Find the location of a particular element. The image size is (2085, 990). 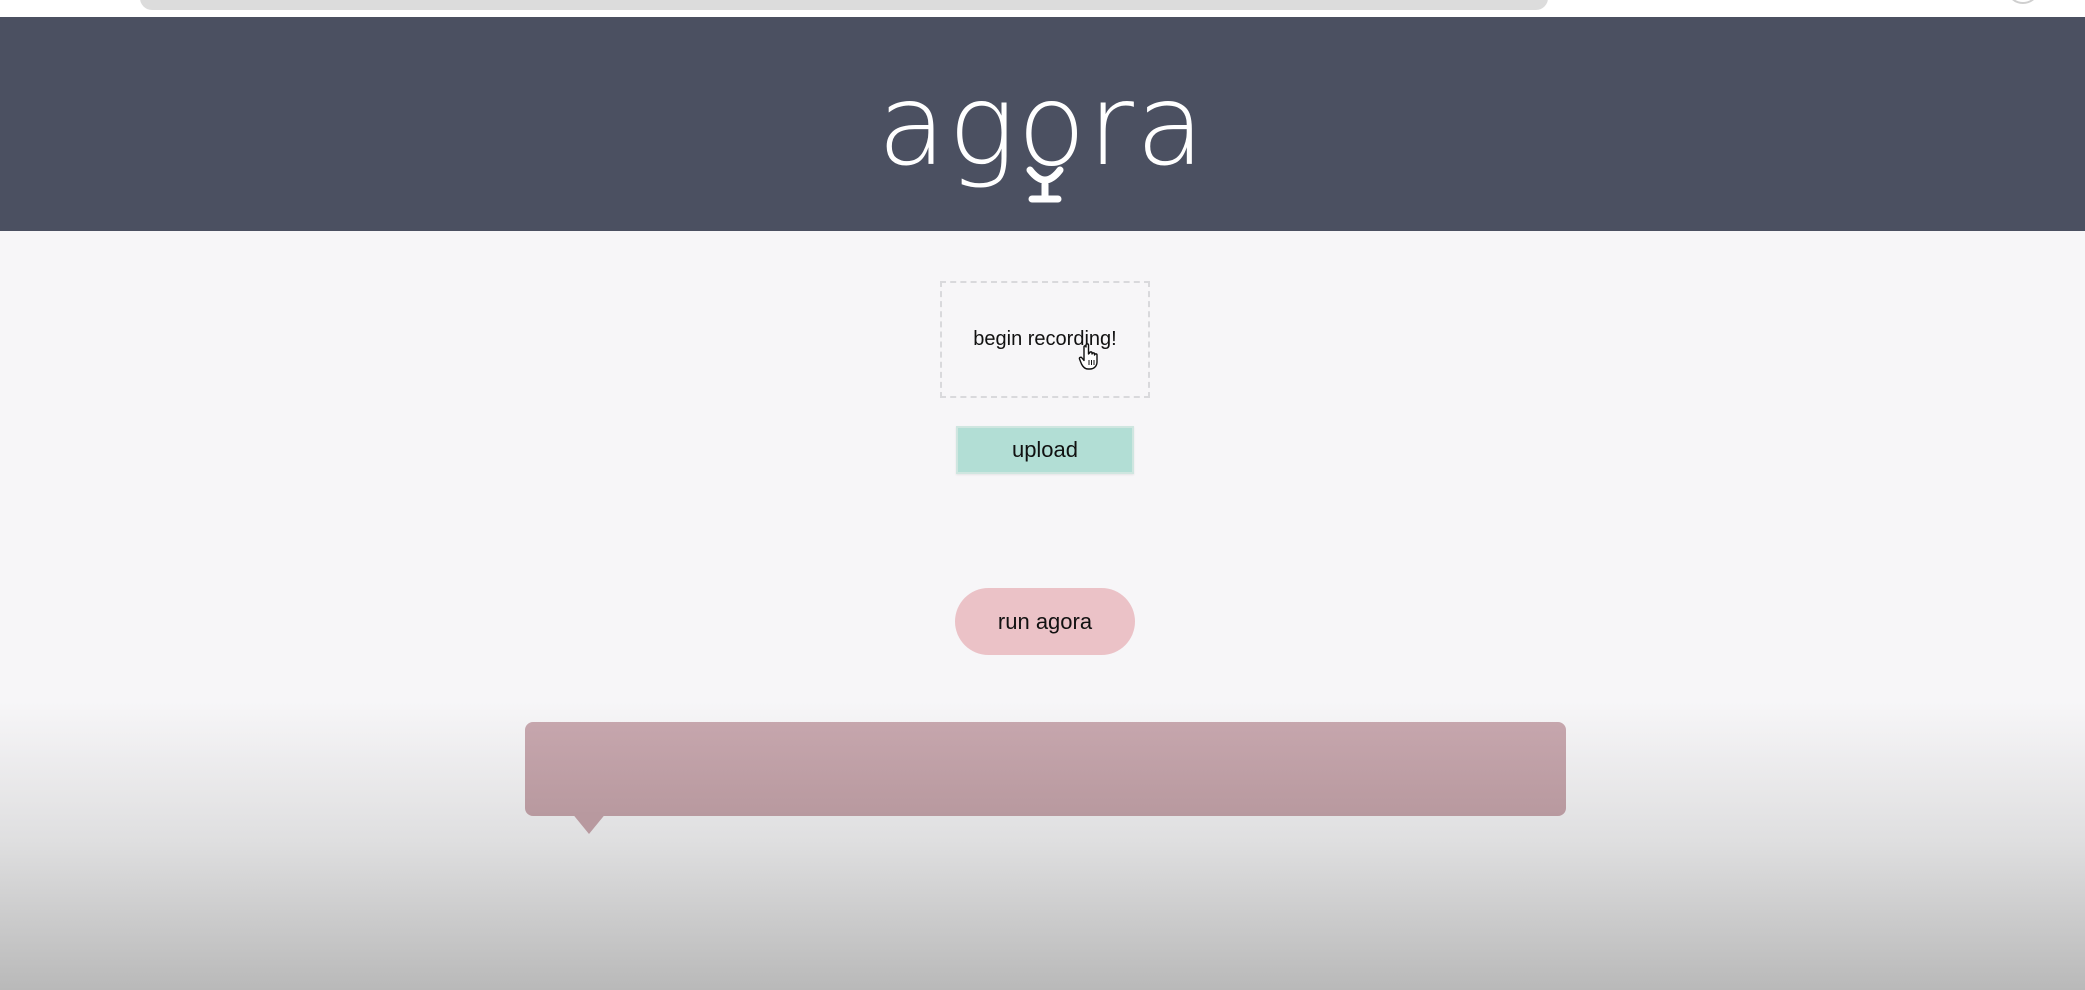

browser-address-bar is located at coordinates (844, 5).